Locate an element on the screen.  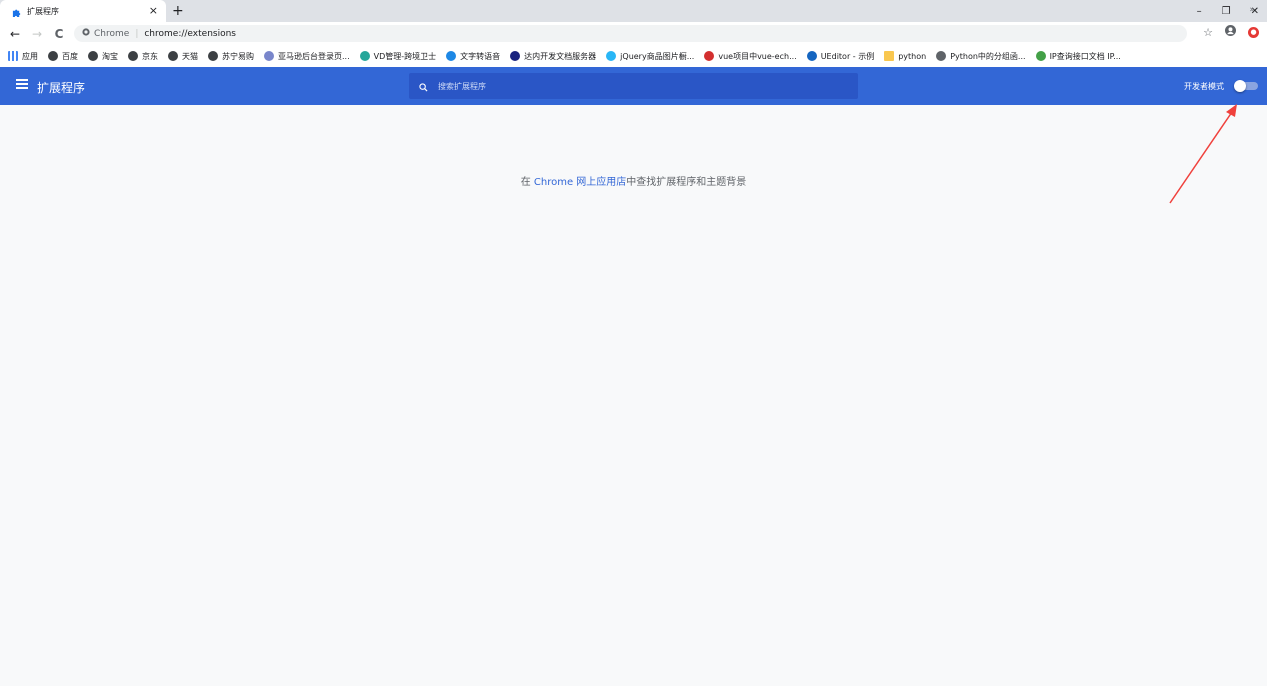
bookmark-label: 苏宁易购 is located at coordinates (238, 56).